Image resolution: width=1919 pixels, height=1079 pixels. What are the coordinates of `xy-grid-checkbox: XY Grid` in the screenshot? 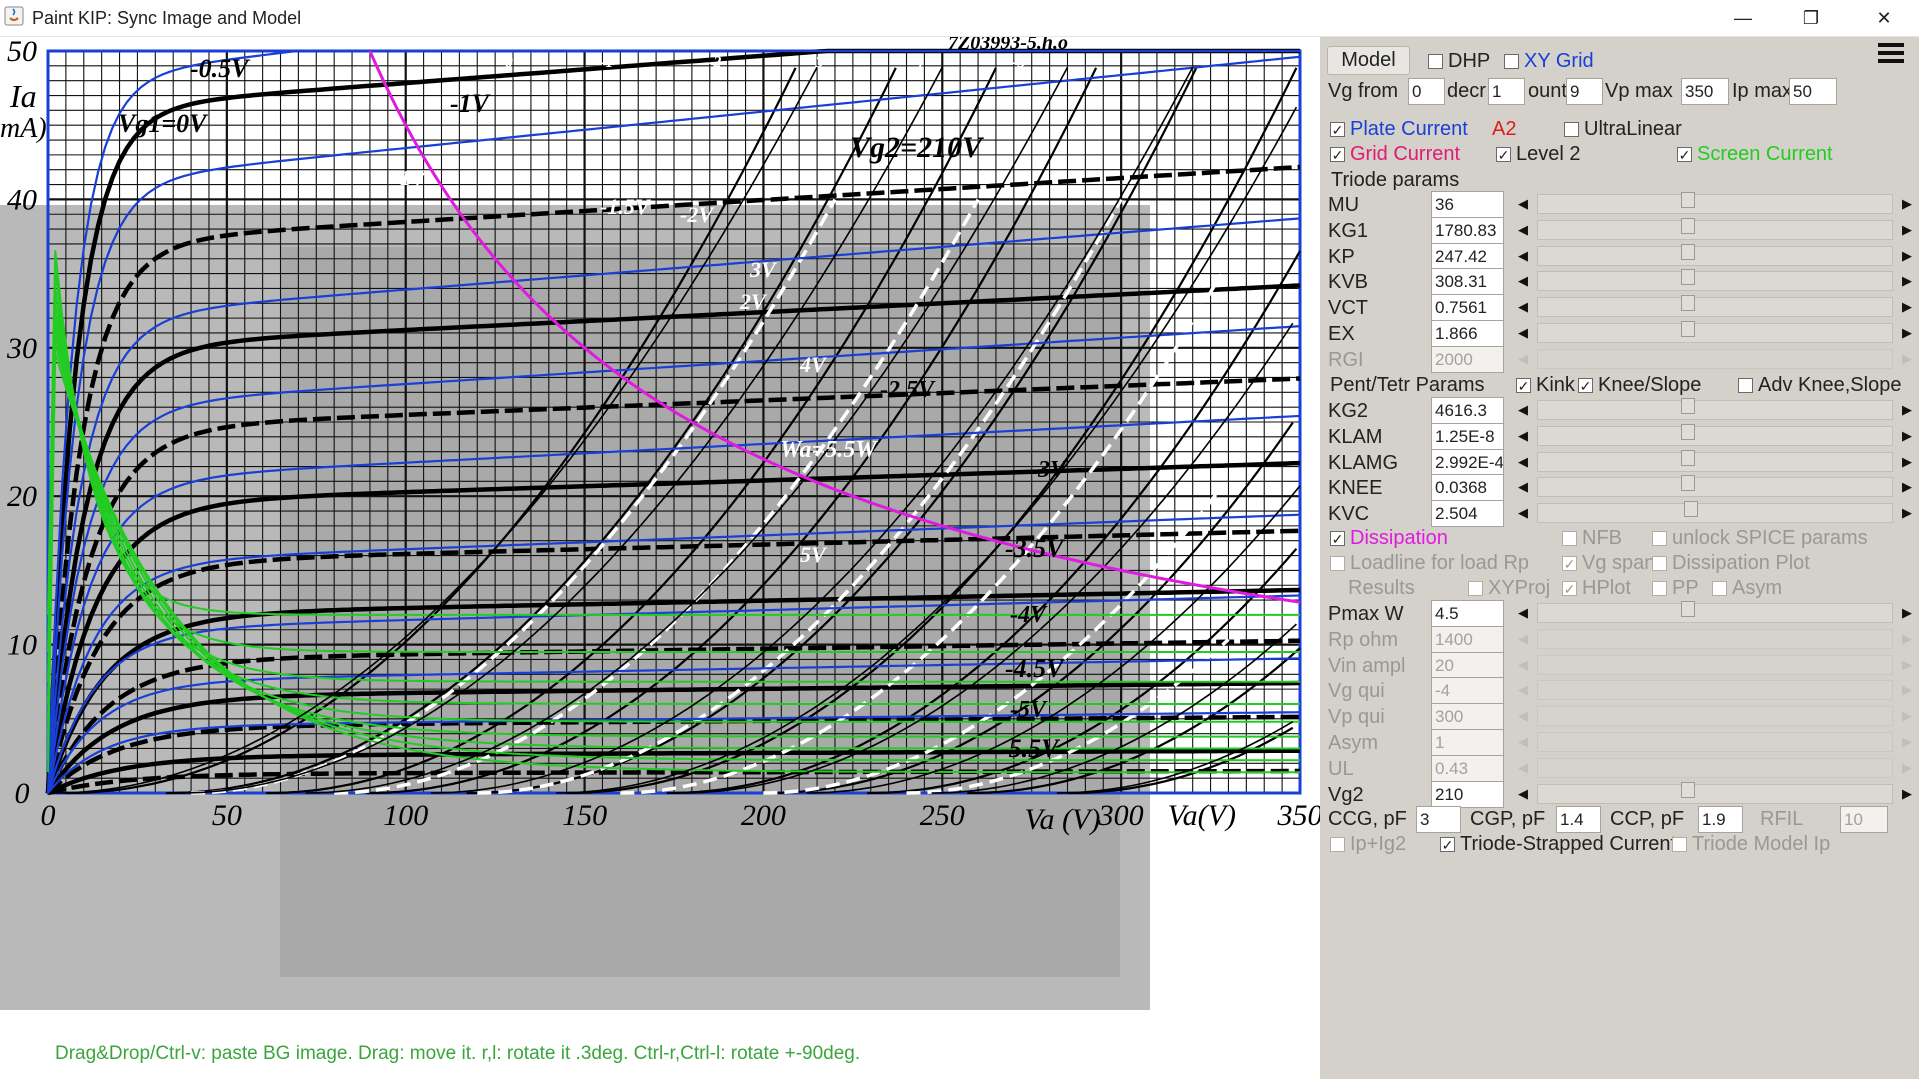 It's located at (1549, 61).